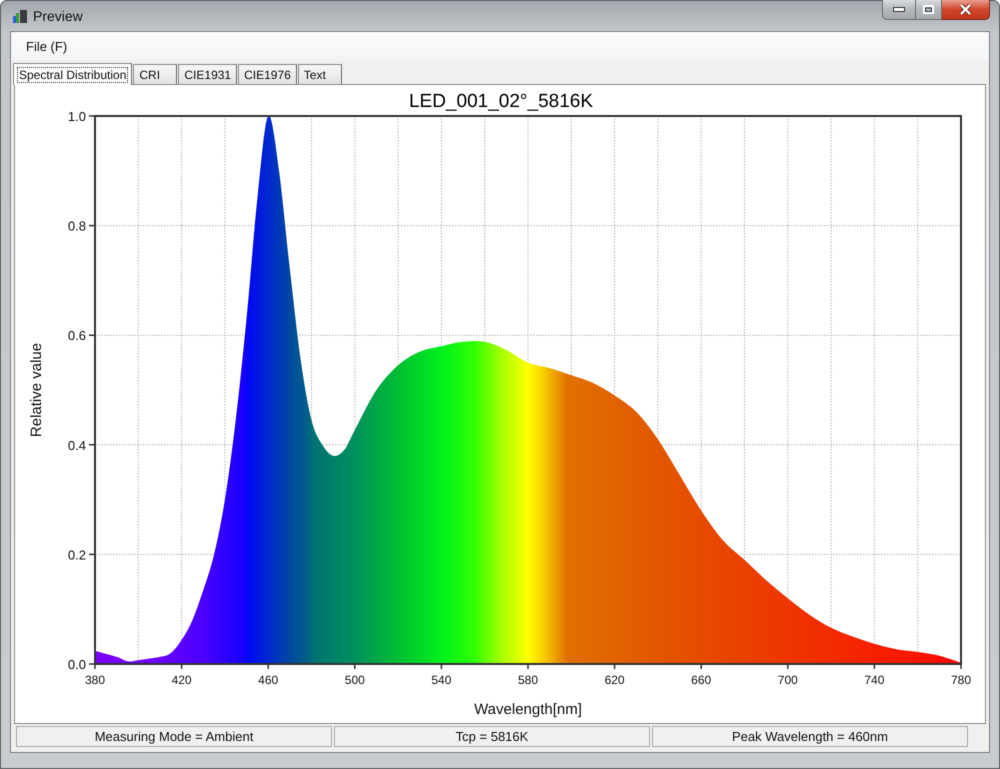  Describe the element at coordinates (354, 680) in the screenshot. I see `x-tick-label: 500` at that location.